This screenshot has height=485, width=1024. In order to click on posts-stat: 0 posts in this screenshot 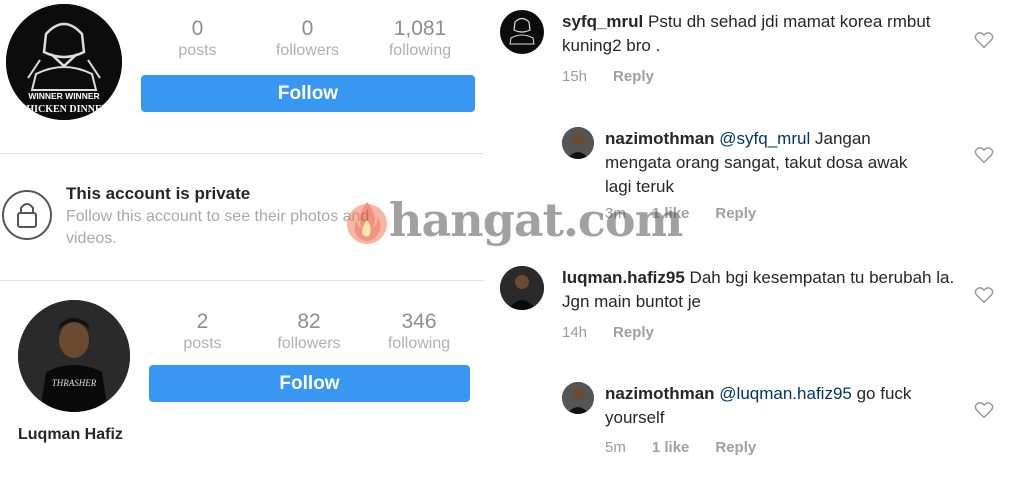, I will do `click(197, 39)`.